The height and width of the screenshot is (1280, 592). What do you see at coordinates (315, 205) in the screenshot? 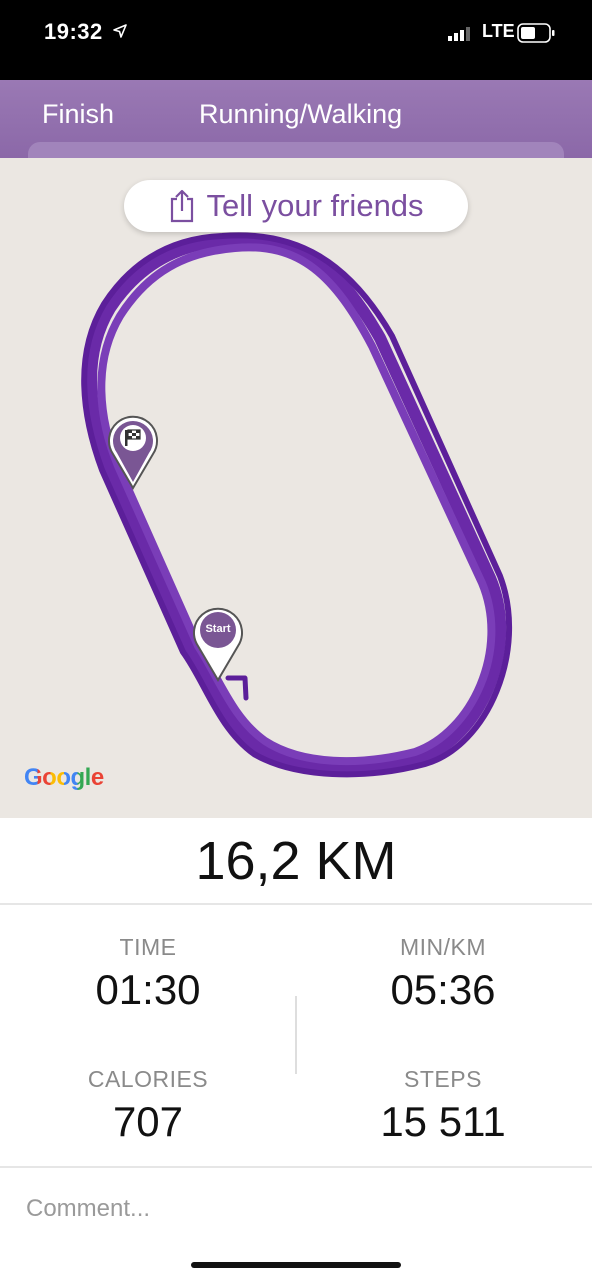
I see `tell-your-friends-label: Tell your friends` at bounding box center [315, 205].